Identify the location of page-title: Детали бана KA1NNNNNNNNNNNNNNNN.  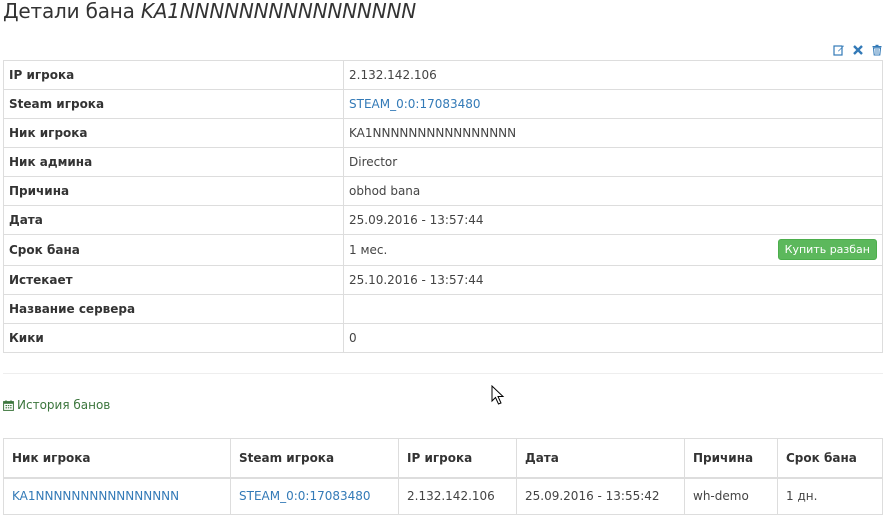
(209, 11).